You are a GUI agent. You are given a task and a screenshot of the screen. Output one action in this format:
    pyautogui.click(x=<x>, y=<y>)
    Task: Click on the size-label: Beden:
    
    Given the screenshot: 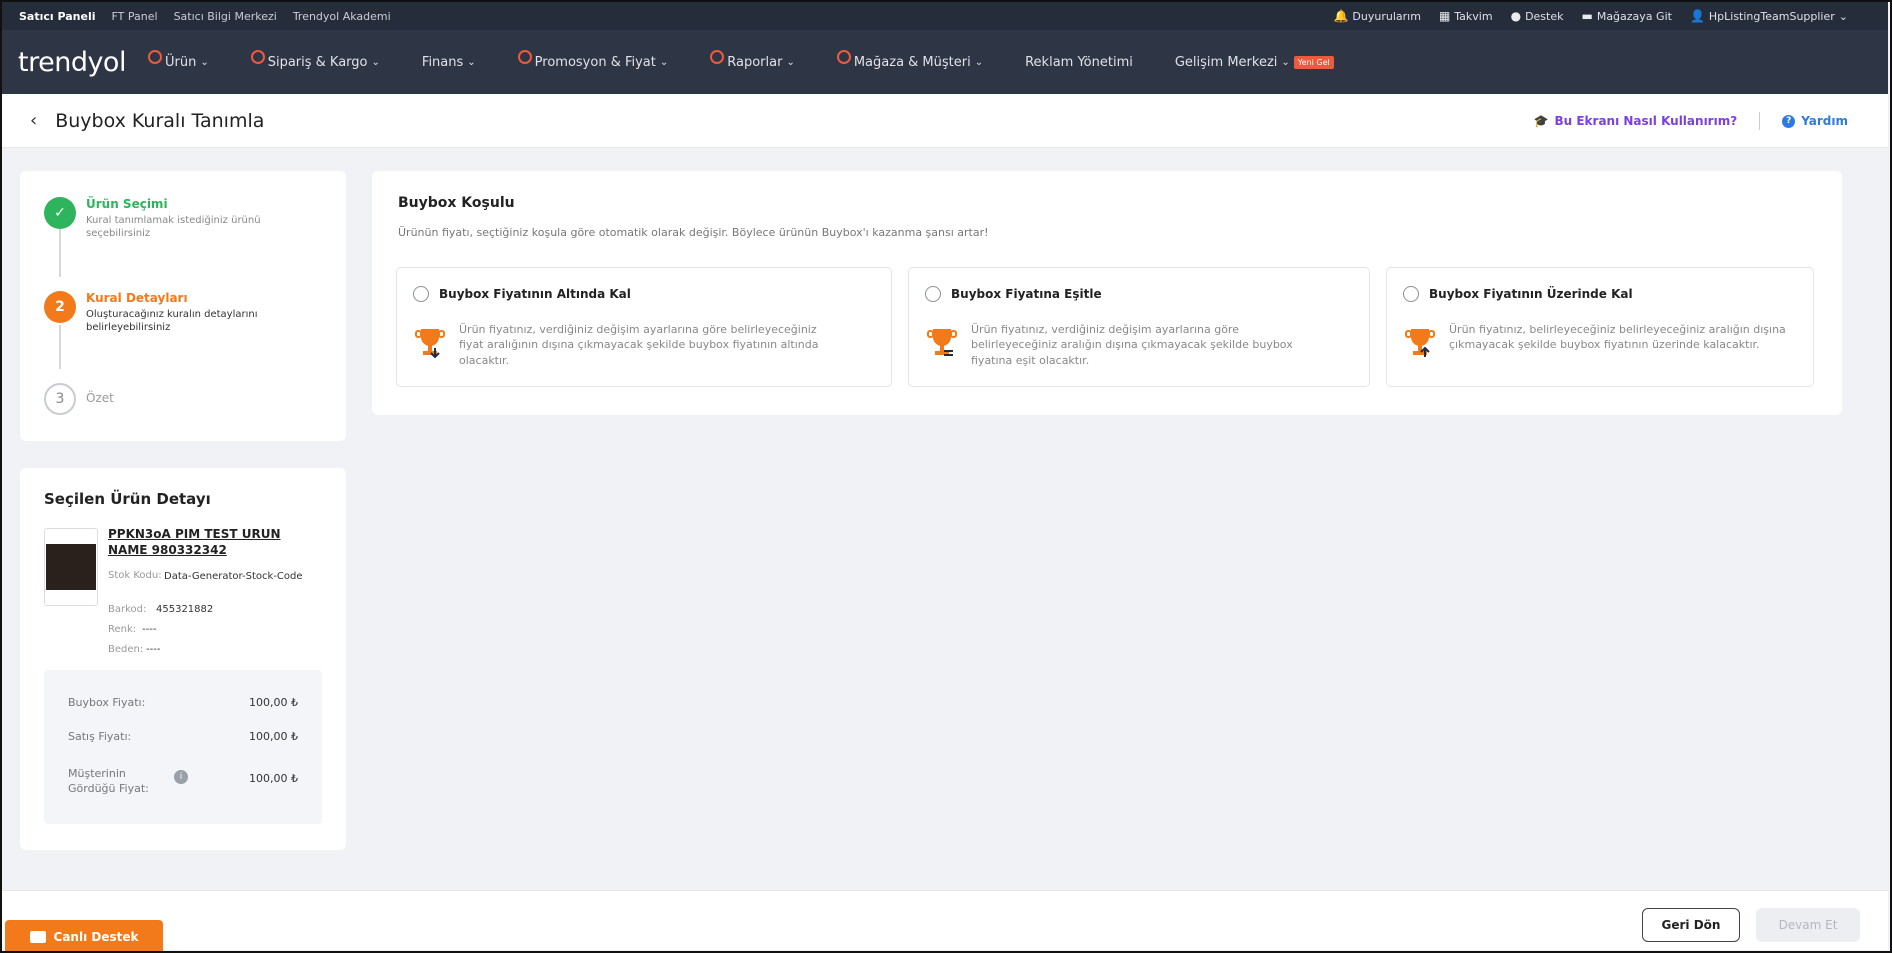 What is the action you would take?
    pyautogui.click(x=126, y=649)
    